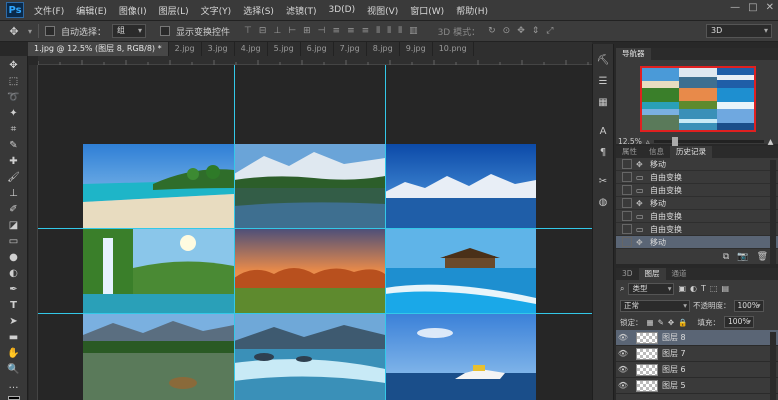  Describe the element at coordinates (14, 97) in the screenshot. I see `lasso-tool-icon: ➰` at that location.